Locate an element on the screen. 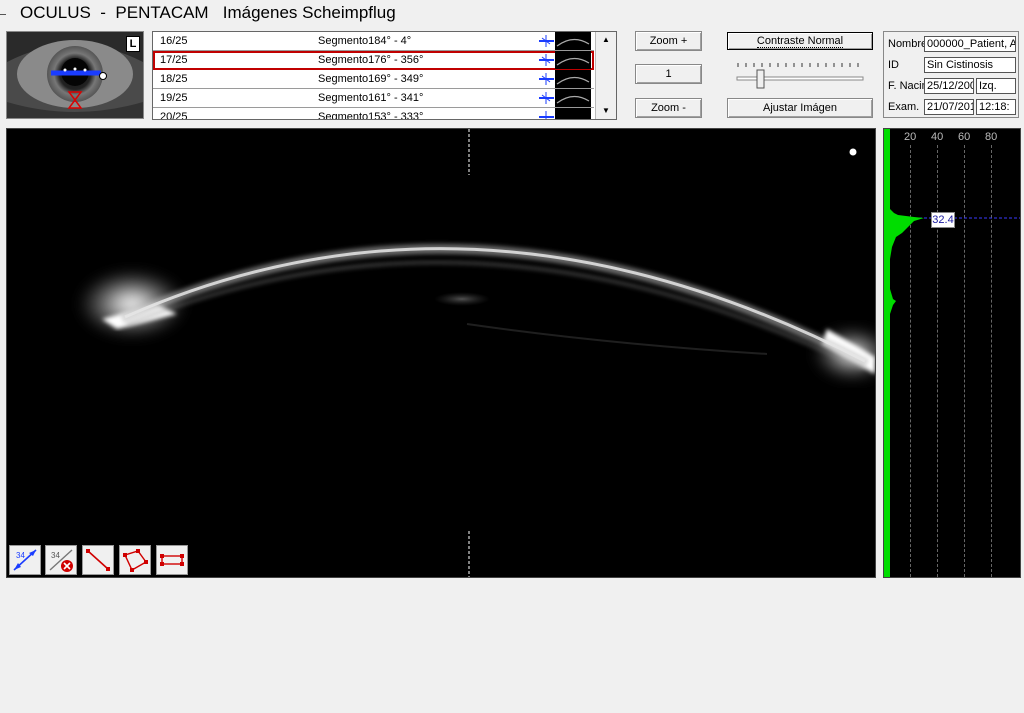  segment-row: 18/25 Segmento169° - 349° is located at coordinates (373, 79).